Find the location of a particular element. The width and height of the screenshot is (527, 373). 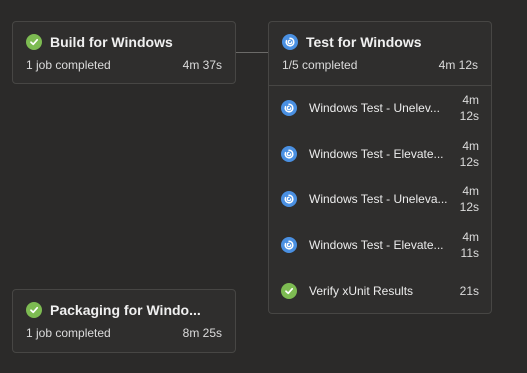

stage-title: Test for Windows is located at coordinates (364, 42).